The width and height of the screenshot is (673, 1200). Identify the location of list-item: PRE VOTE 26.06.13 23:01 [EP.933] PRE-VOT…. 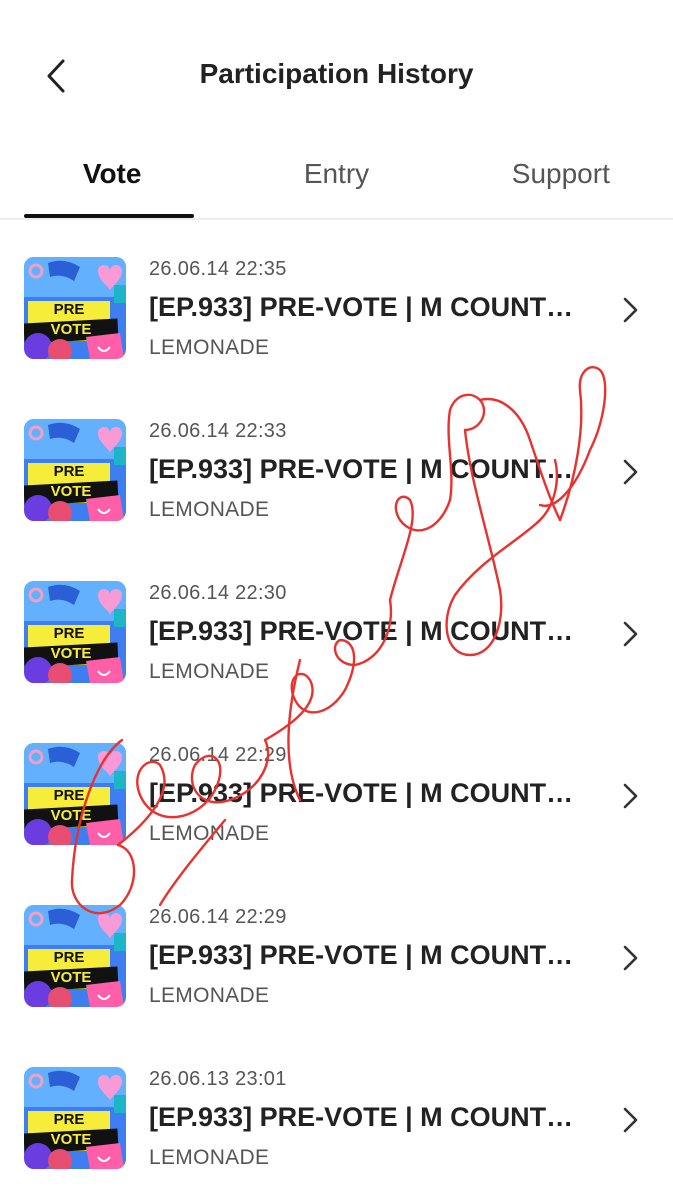
(336, 1113).